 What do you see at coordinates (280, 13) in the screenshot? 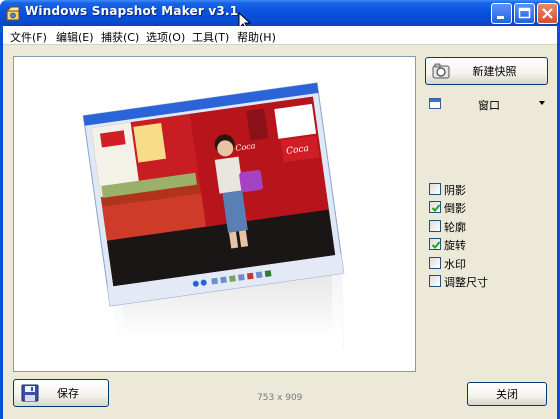
I see `title-bar: Windows Snapshot Maker v3.1` at bounding box center [280, 13].